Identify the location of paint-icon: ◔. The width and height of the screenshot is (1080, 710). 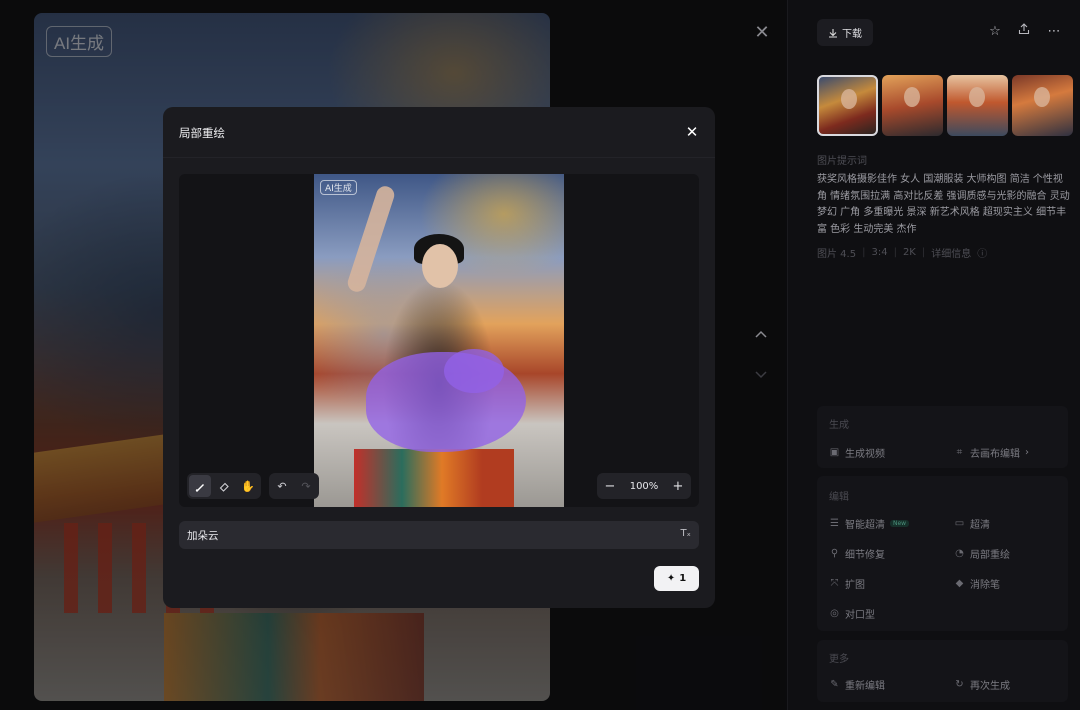
(959, 553).